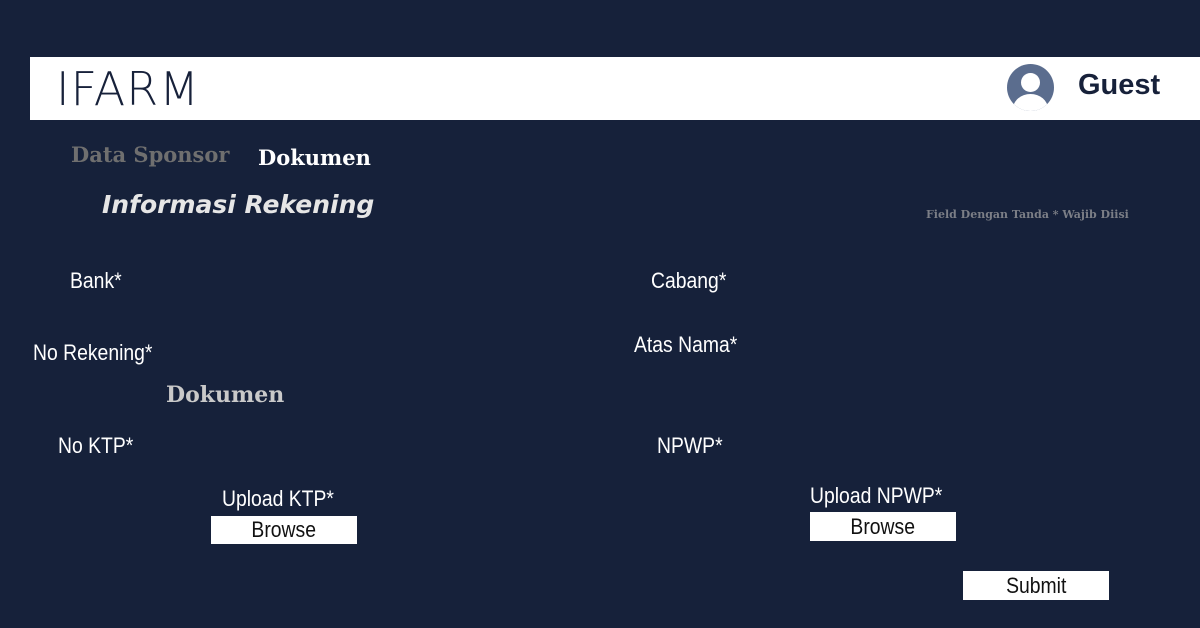  Describe the element at coordinates (686, 344) in the screenshot. I see `atas-nama-label: Atas Nama*` at that location.